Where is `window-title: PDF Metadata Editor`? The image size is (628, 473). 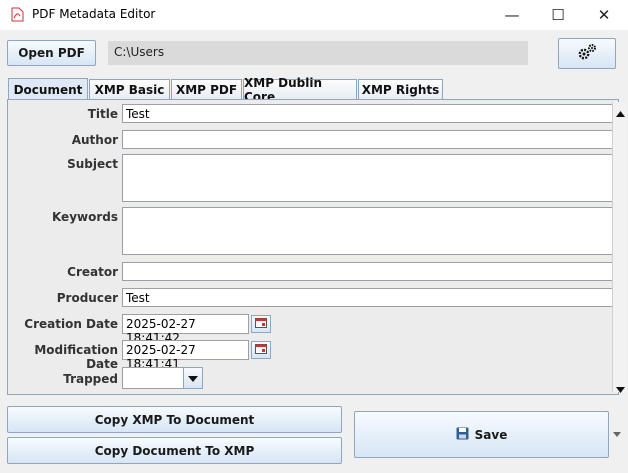
window-title: PDF Metadata Editor is located at coordinates (94, 14).